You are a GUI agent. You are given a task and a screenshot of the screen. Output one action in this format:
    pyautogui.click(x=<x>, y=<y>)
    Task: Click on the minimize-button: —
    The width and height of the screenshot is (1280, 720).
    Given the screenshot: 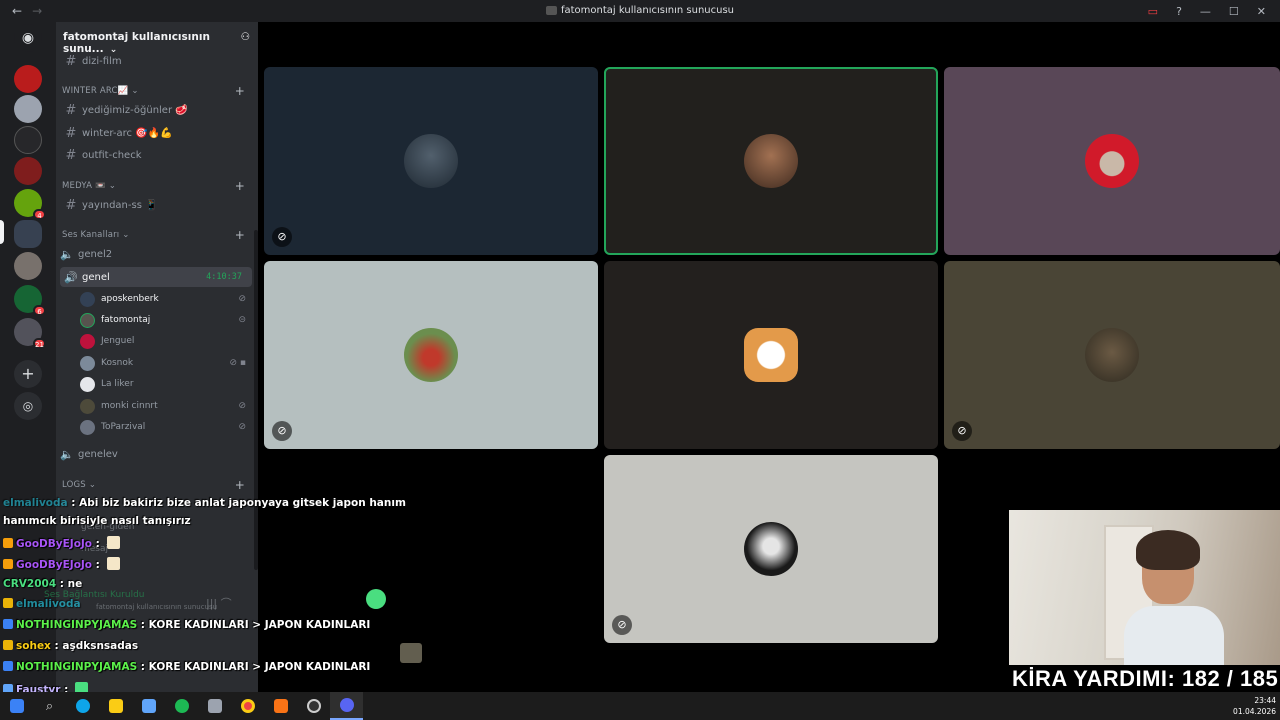 What is the action you would take?
    pyautogui.click(x=1205, y=11)
    